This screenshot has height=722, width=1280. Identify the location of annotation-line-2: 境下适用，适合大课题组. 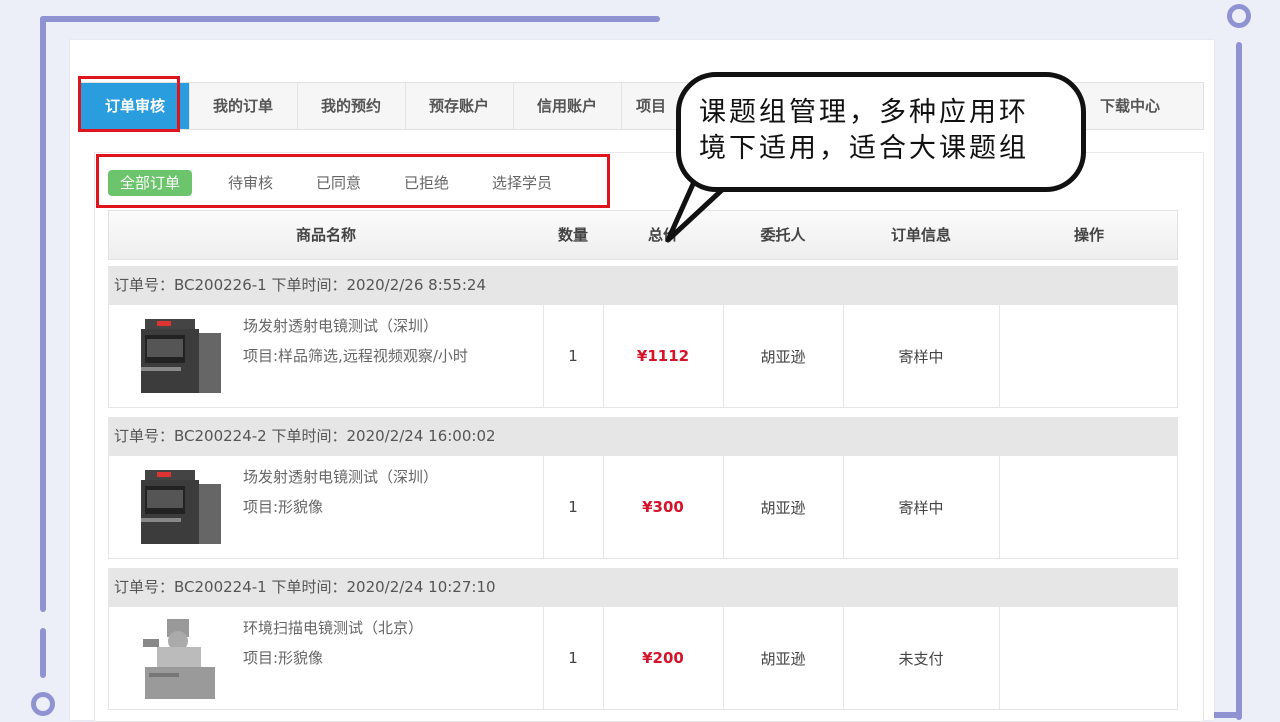
(864, 148).